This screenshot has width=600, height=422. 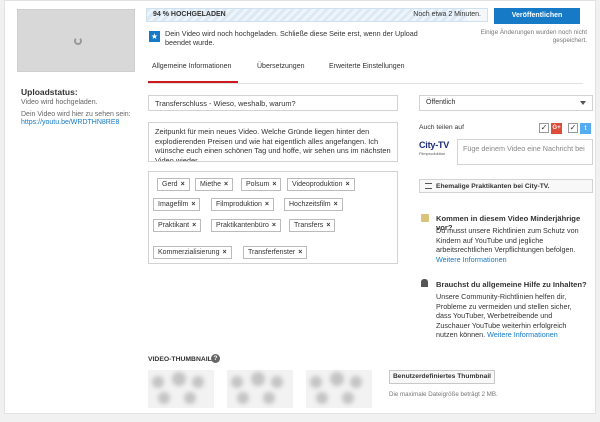 What do you see at coordinates (273, 103) in the screenshot?
I see `title-input: Transferschluss - Wieso, weshalb, warum?` at bounding box center [273, 103].